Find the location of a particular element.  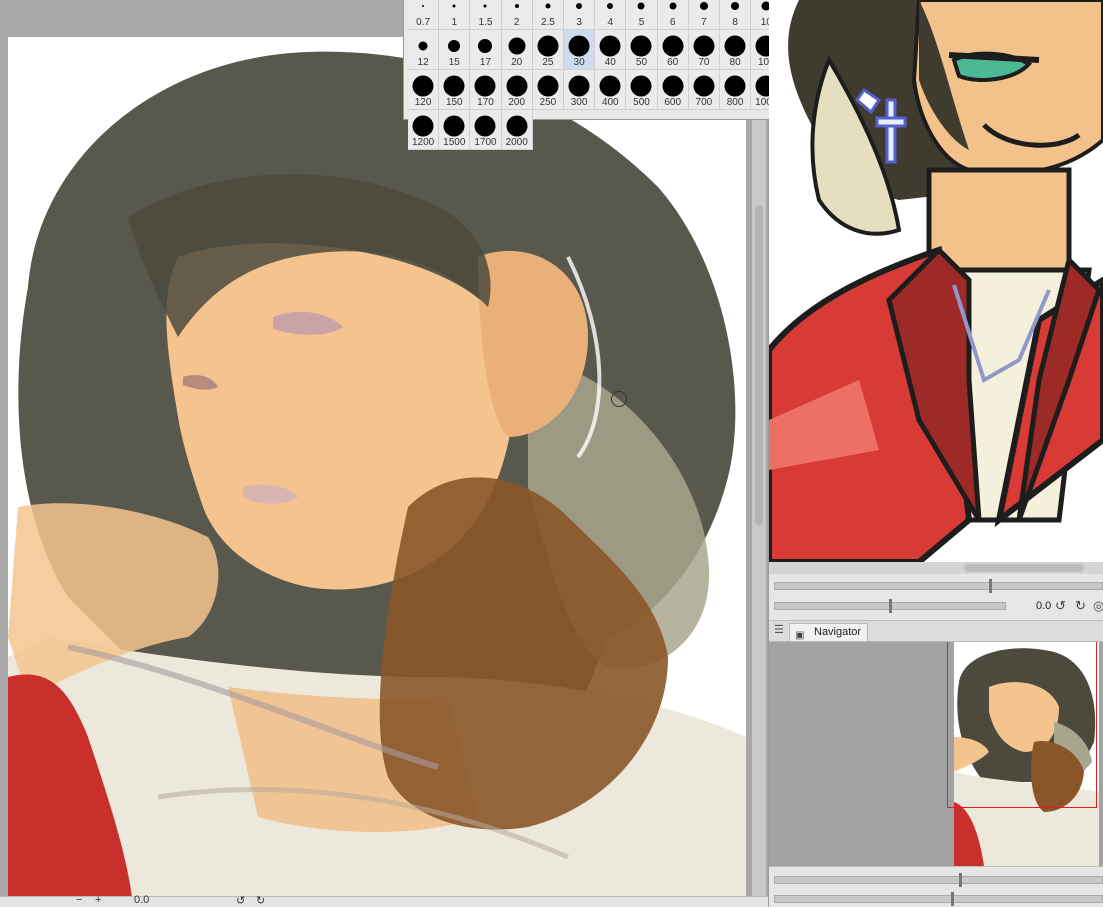

navigator-view-frame is located at coordinates (1022, 725).